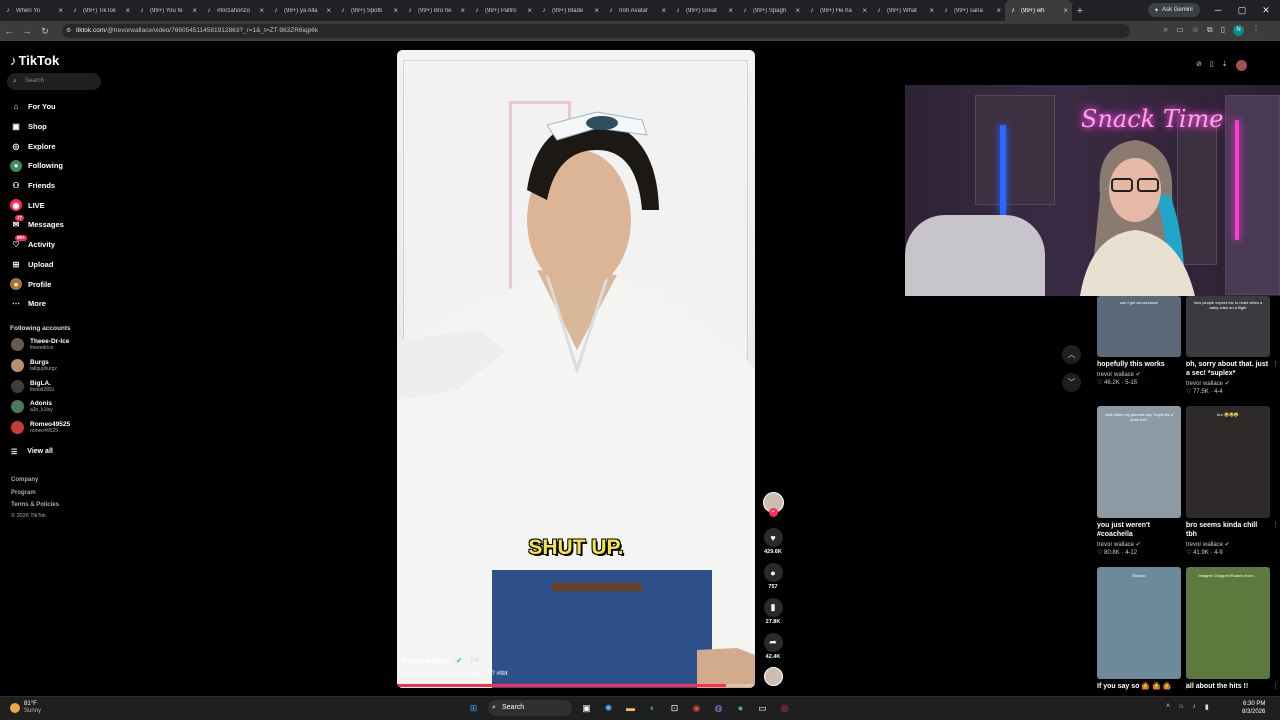 The image size is (1280, 720). Describe the element at coordinates (473, 708) in the screenshot. I see `windows-start-icon: ⊞` at that location.